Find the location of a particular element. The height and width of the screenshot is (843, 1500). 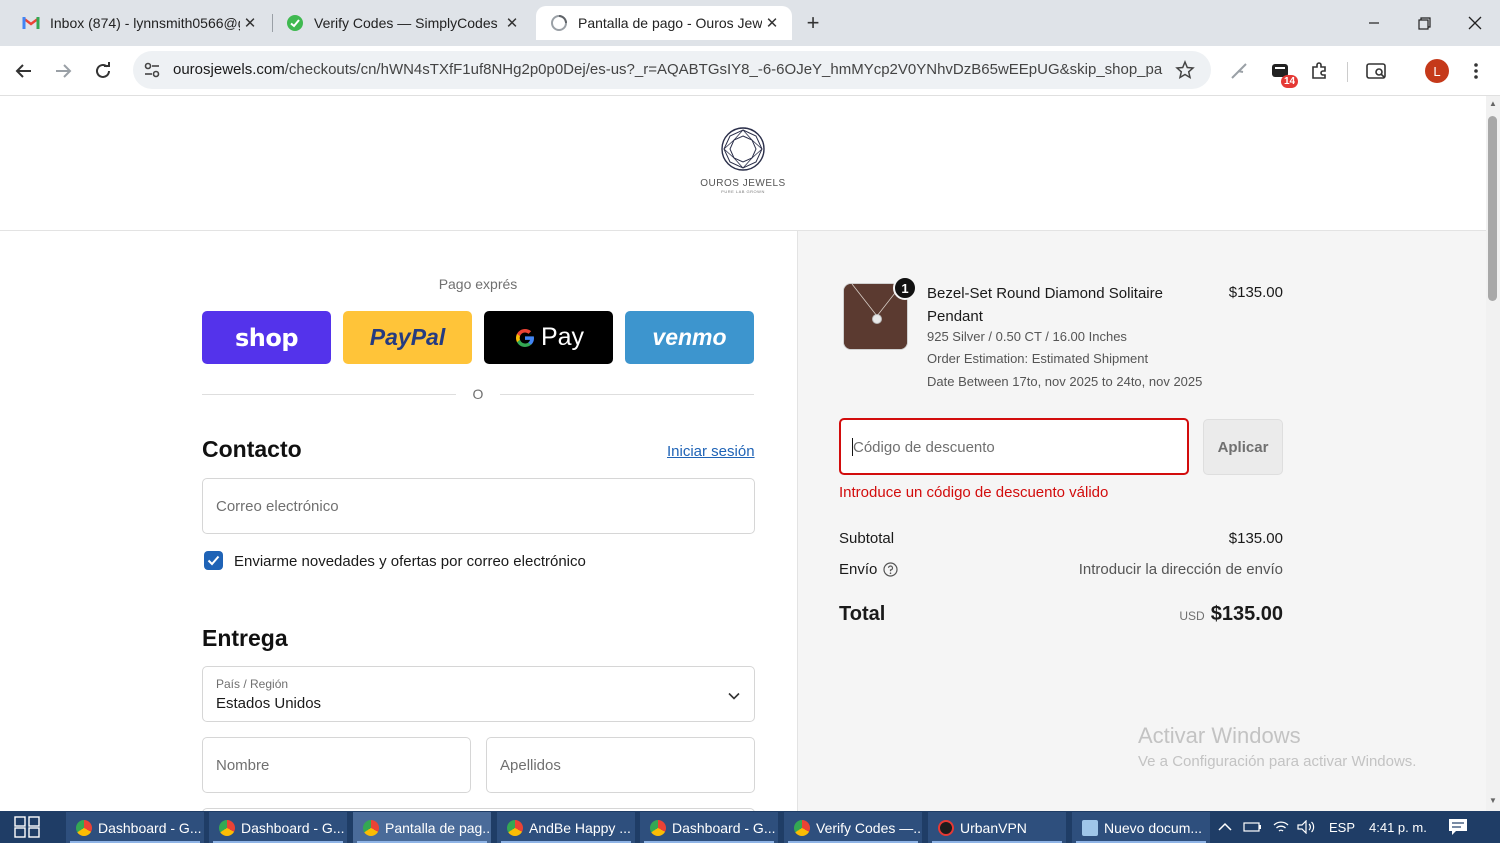

first-name-field: Nombre is located at coordinates (336, 765).